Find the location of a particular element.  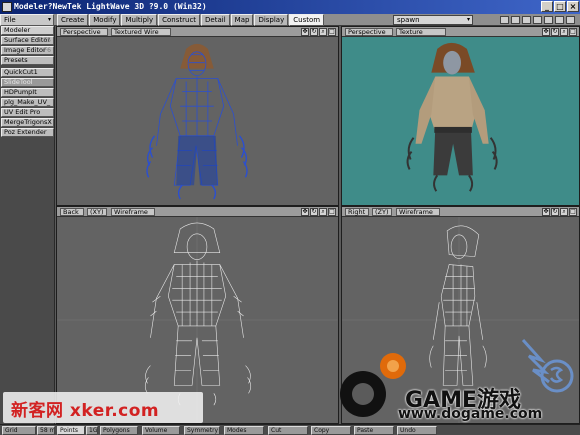

tab-construct: Construct is located at coordinates (179, 20).